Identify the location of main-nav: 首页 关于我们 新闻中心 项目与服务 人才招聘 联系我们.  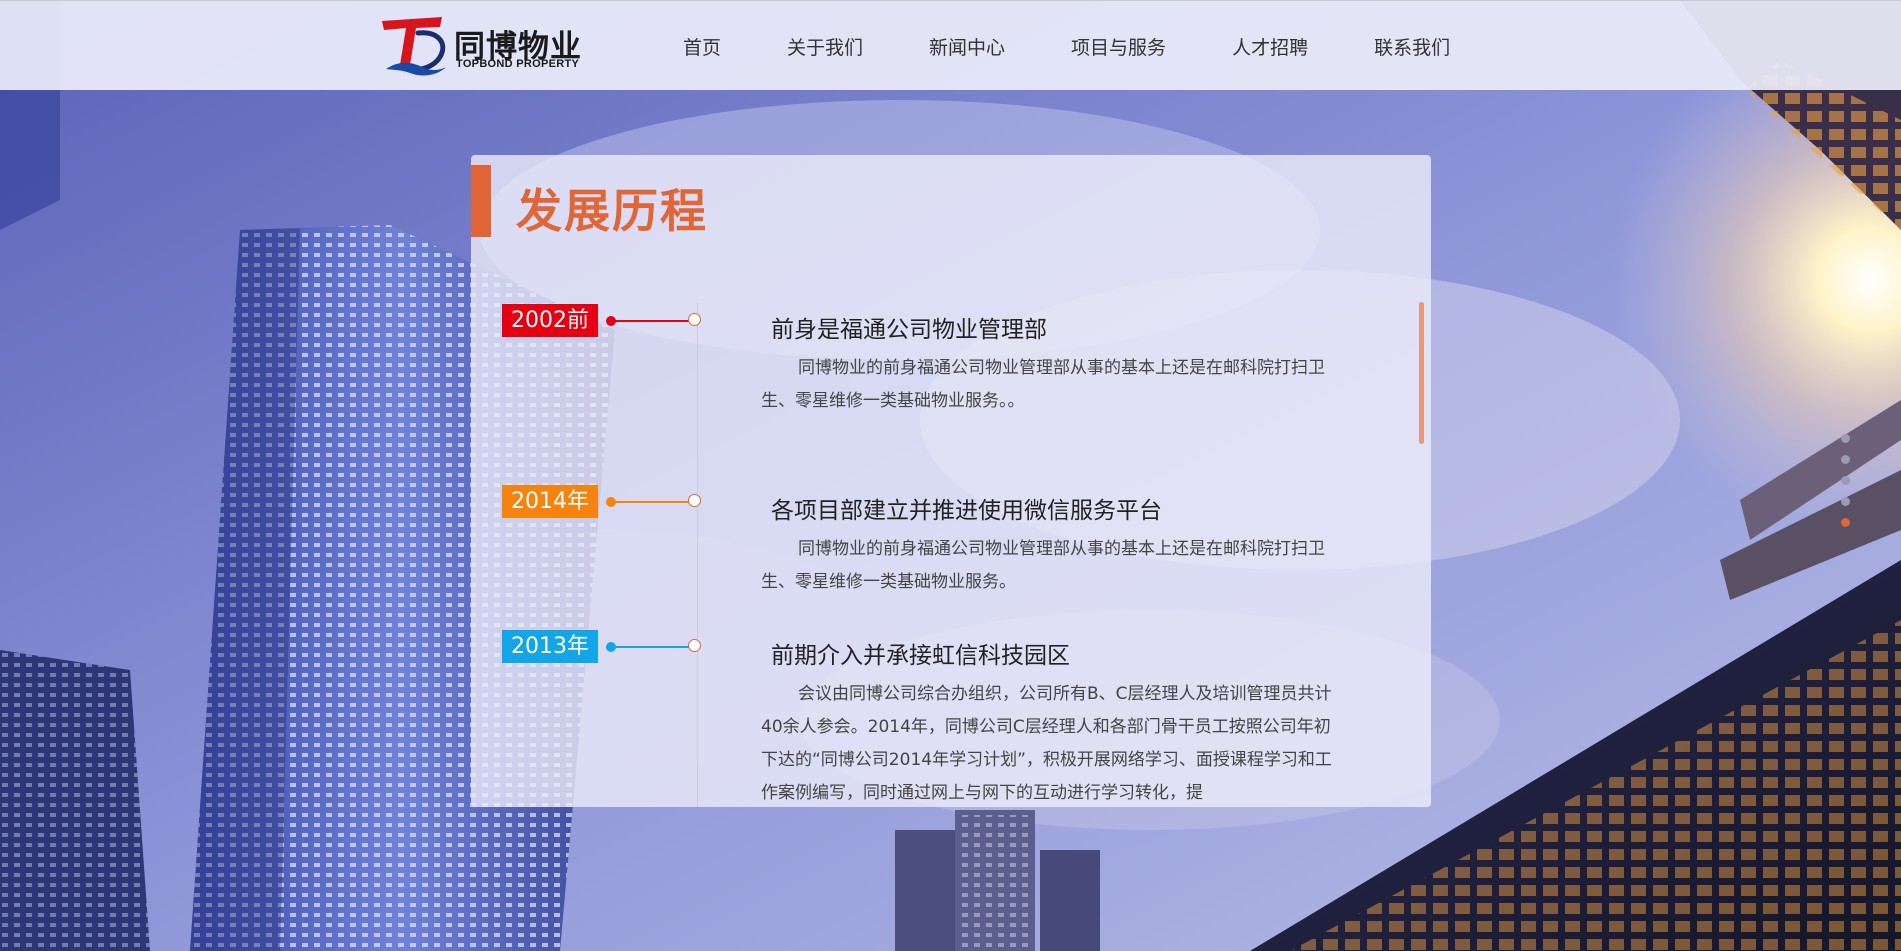
(1066, 46).